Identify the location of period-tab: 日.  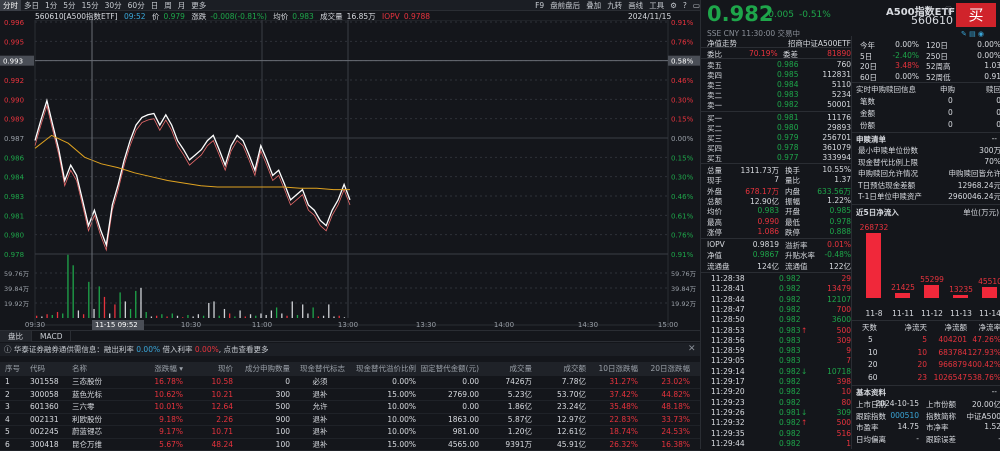
(155, 5).